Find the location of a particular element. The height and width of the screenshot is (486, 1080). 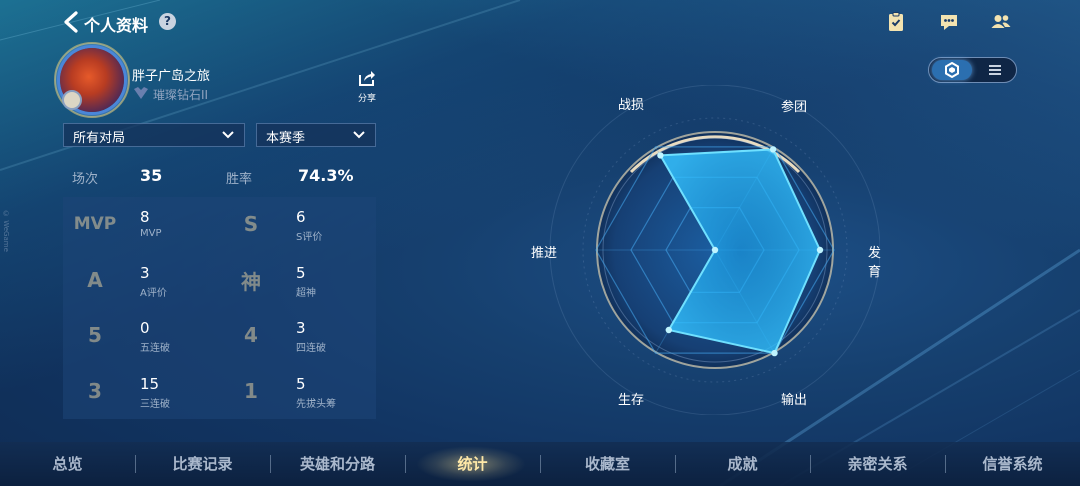

player-name: 胖子广岛之旅 is located at coordinates (171, 76).